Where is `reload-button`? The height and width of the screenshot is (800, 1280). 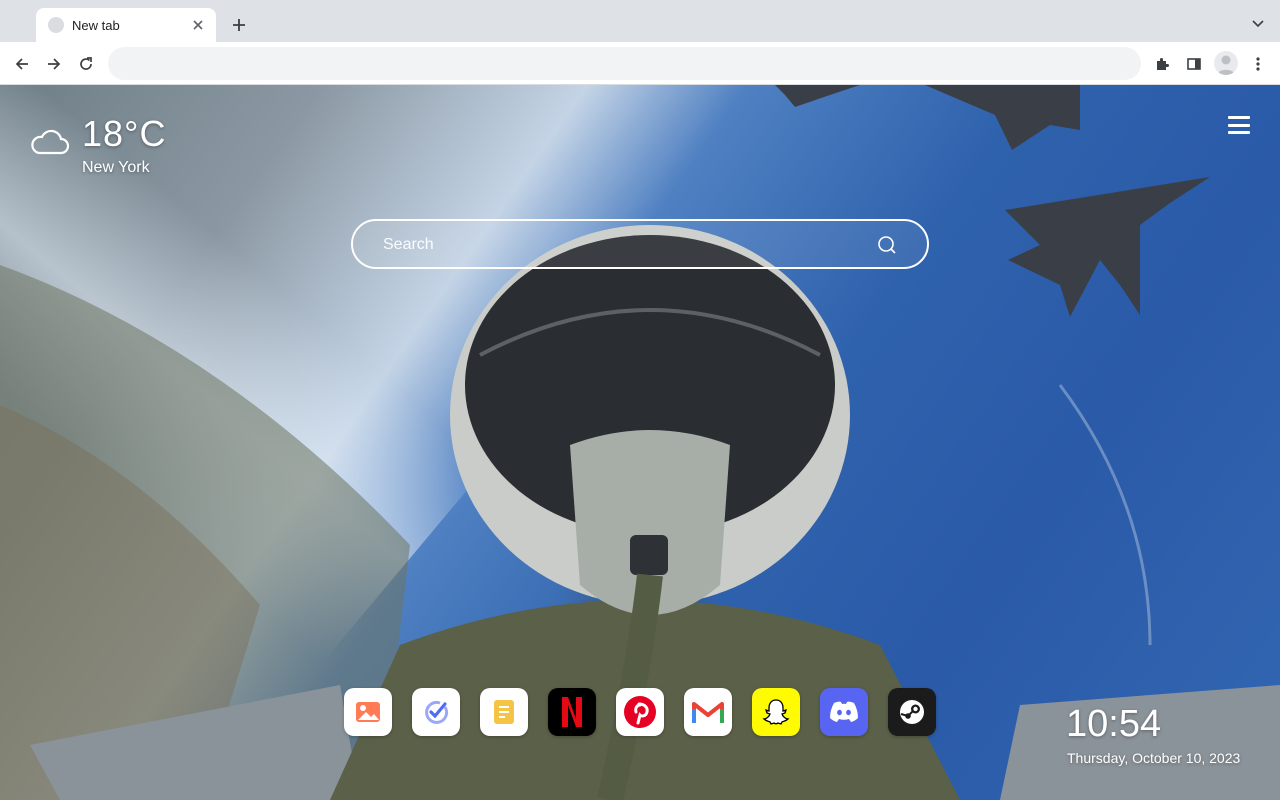 reload-button is located at coordinates (86, 64).